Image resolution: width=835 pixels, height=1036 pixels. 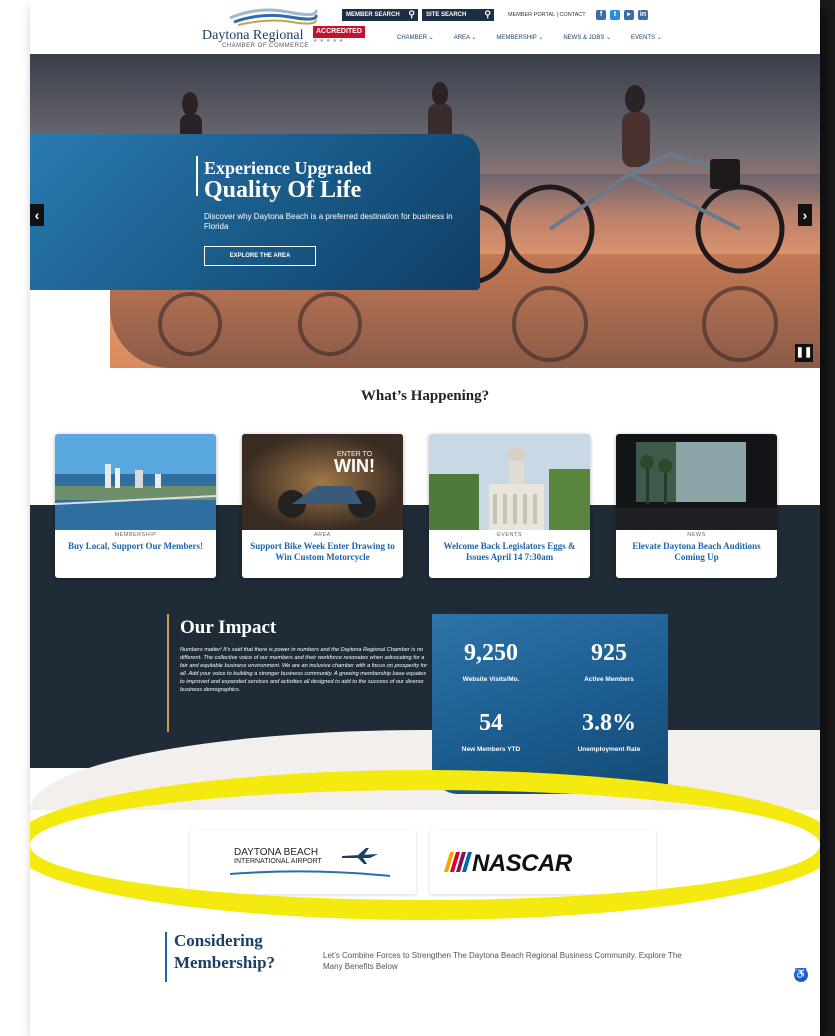 I want to click on section-title: What’s Happening?, so click(x=425, y=396).